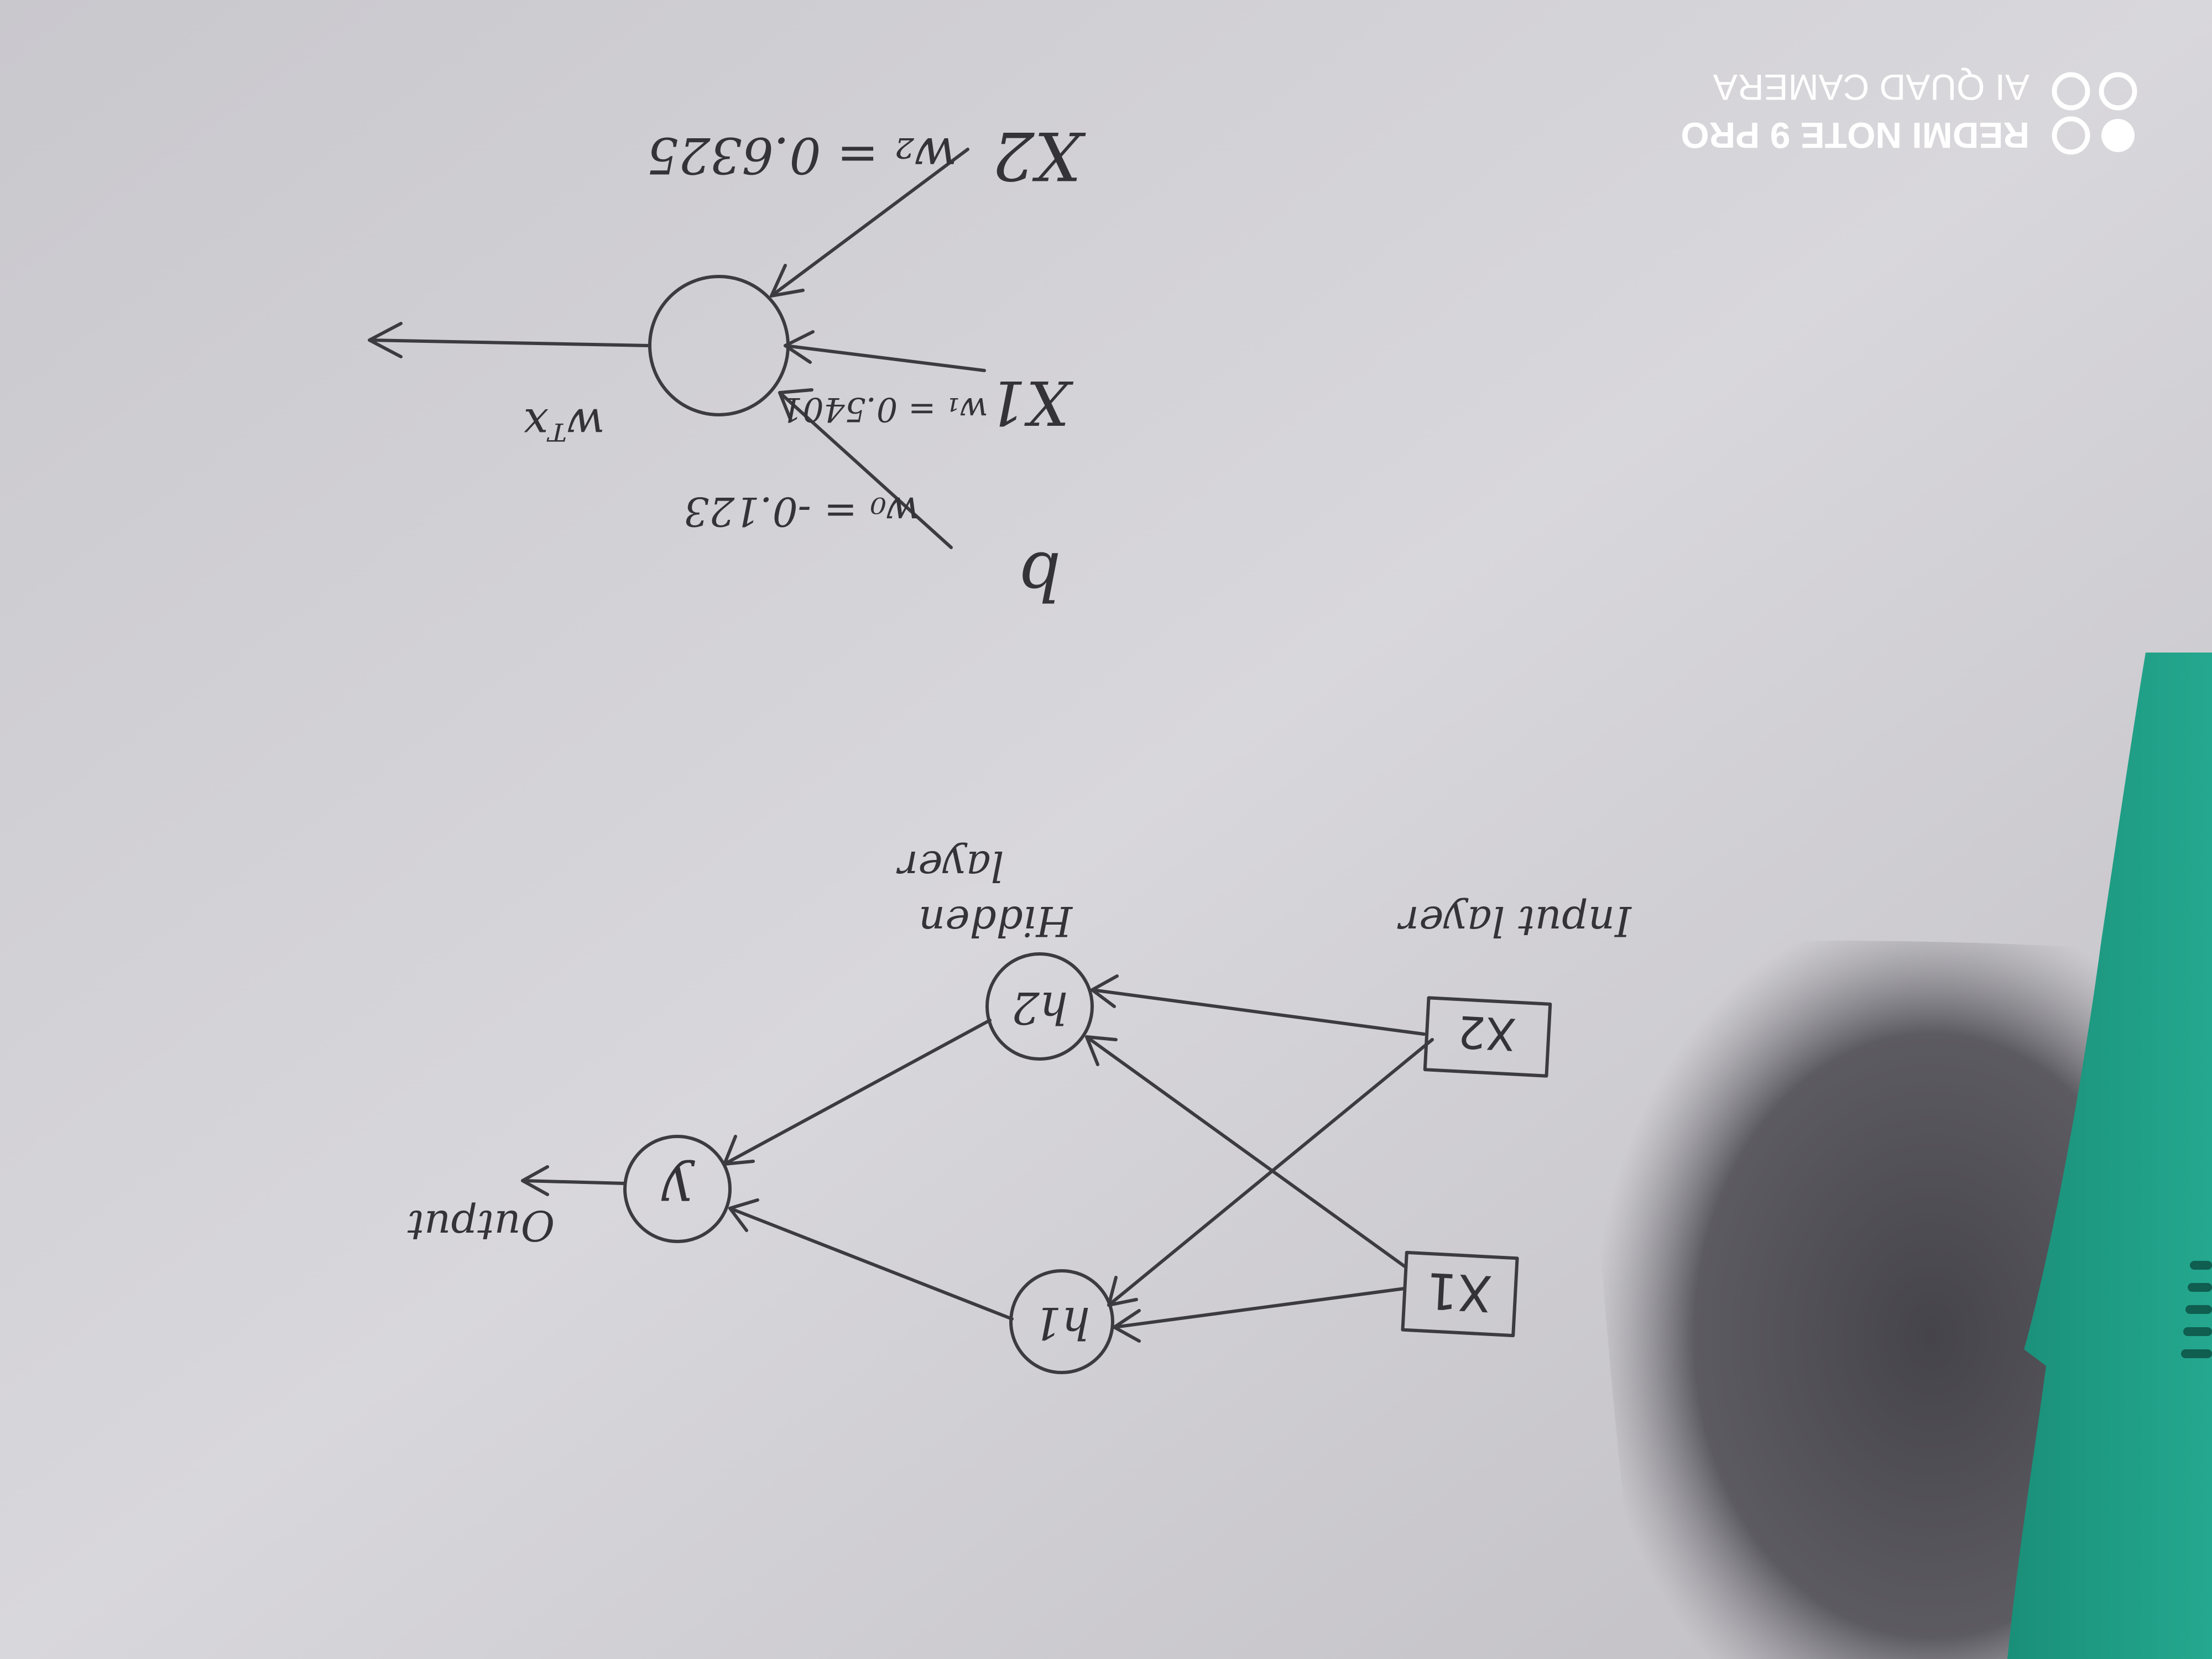  I want to click on input-node-x2-label: X2, so click(1486, 1033).